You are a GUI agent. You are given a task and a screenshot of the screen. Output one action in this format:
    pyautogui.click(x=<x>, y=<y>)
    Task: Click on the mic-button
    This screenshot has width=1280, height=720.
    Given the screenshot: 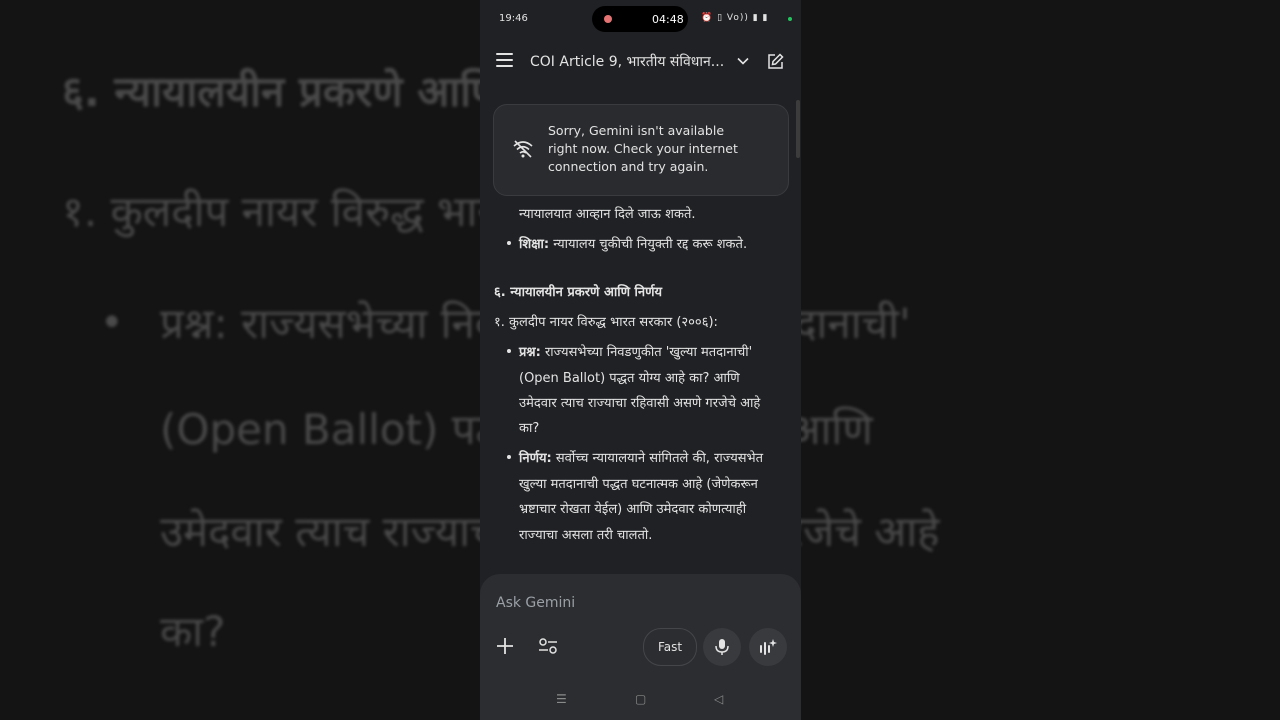 What is the action you would take?
    pyautogui.click(x=722, y=647)
    